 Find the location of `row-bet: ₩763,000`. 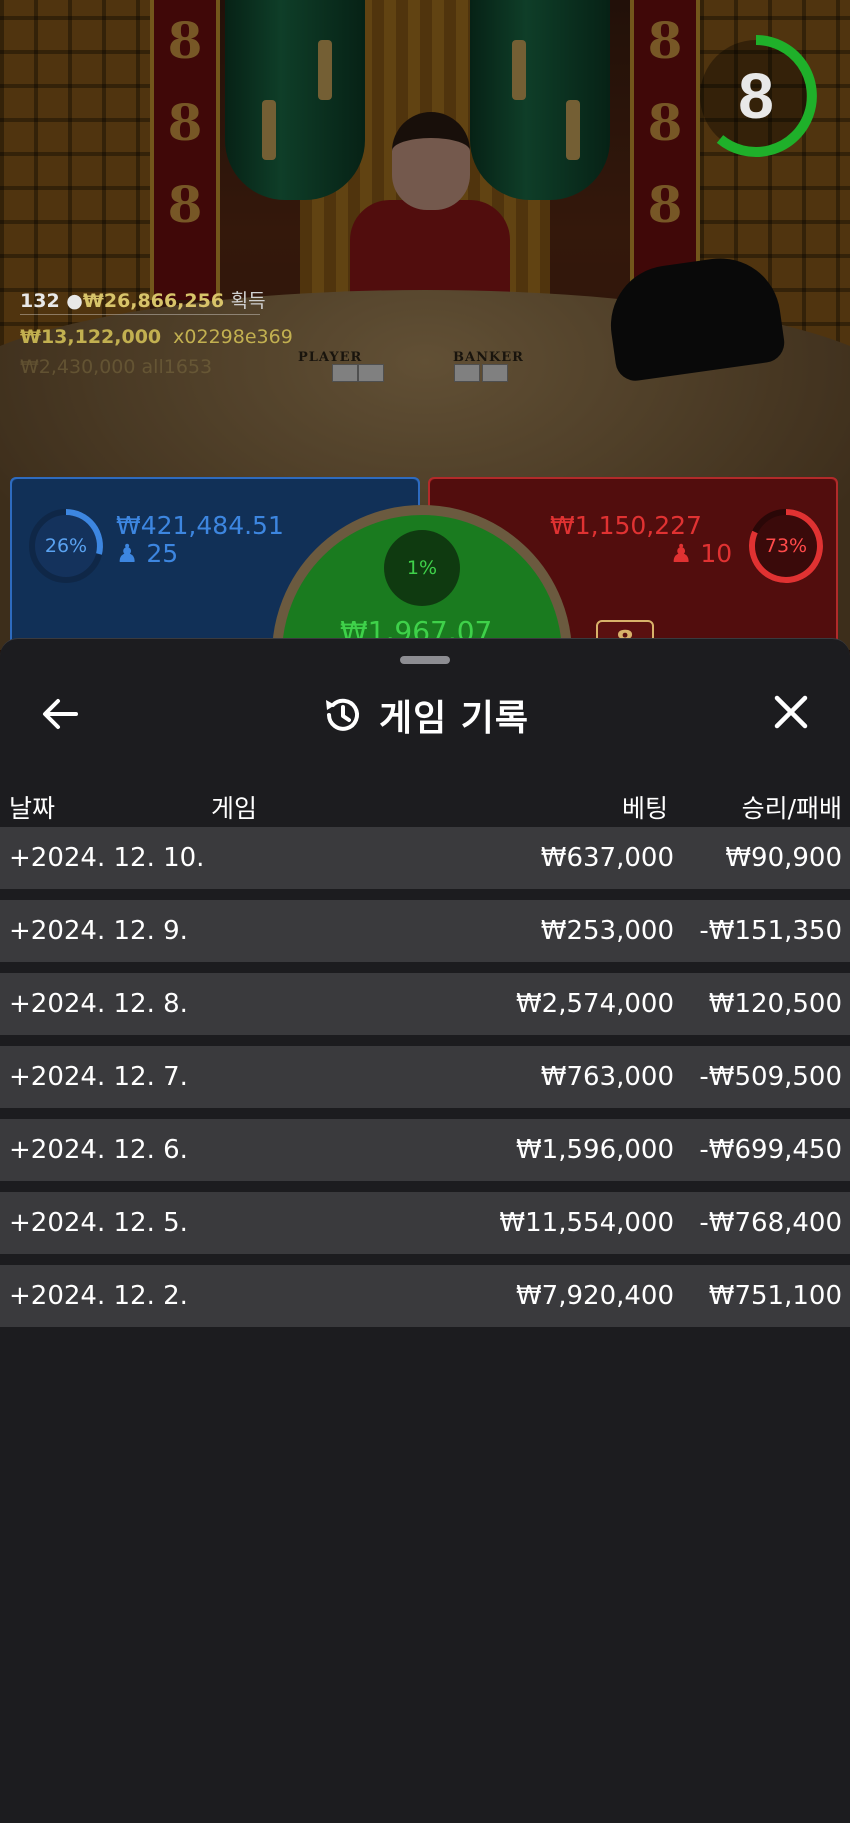

row-bet: ₩763,000 is located at coordinates (607, 1077).